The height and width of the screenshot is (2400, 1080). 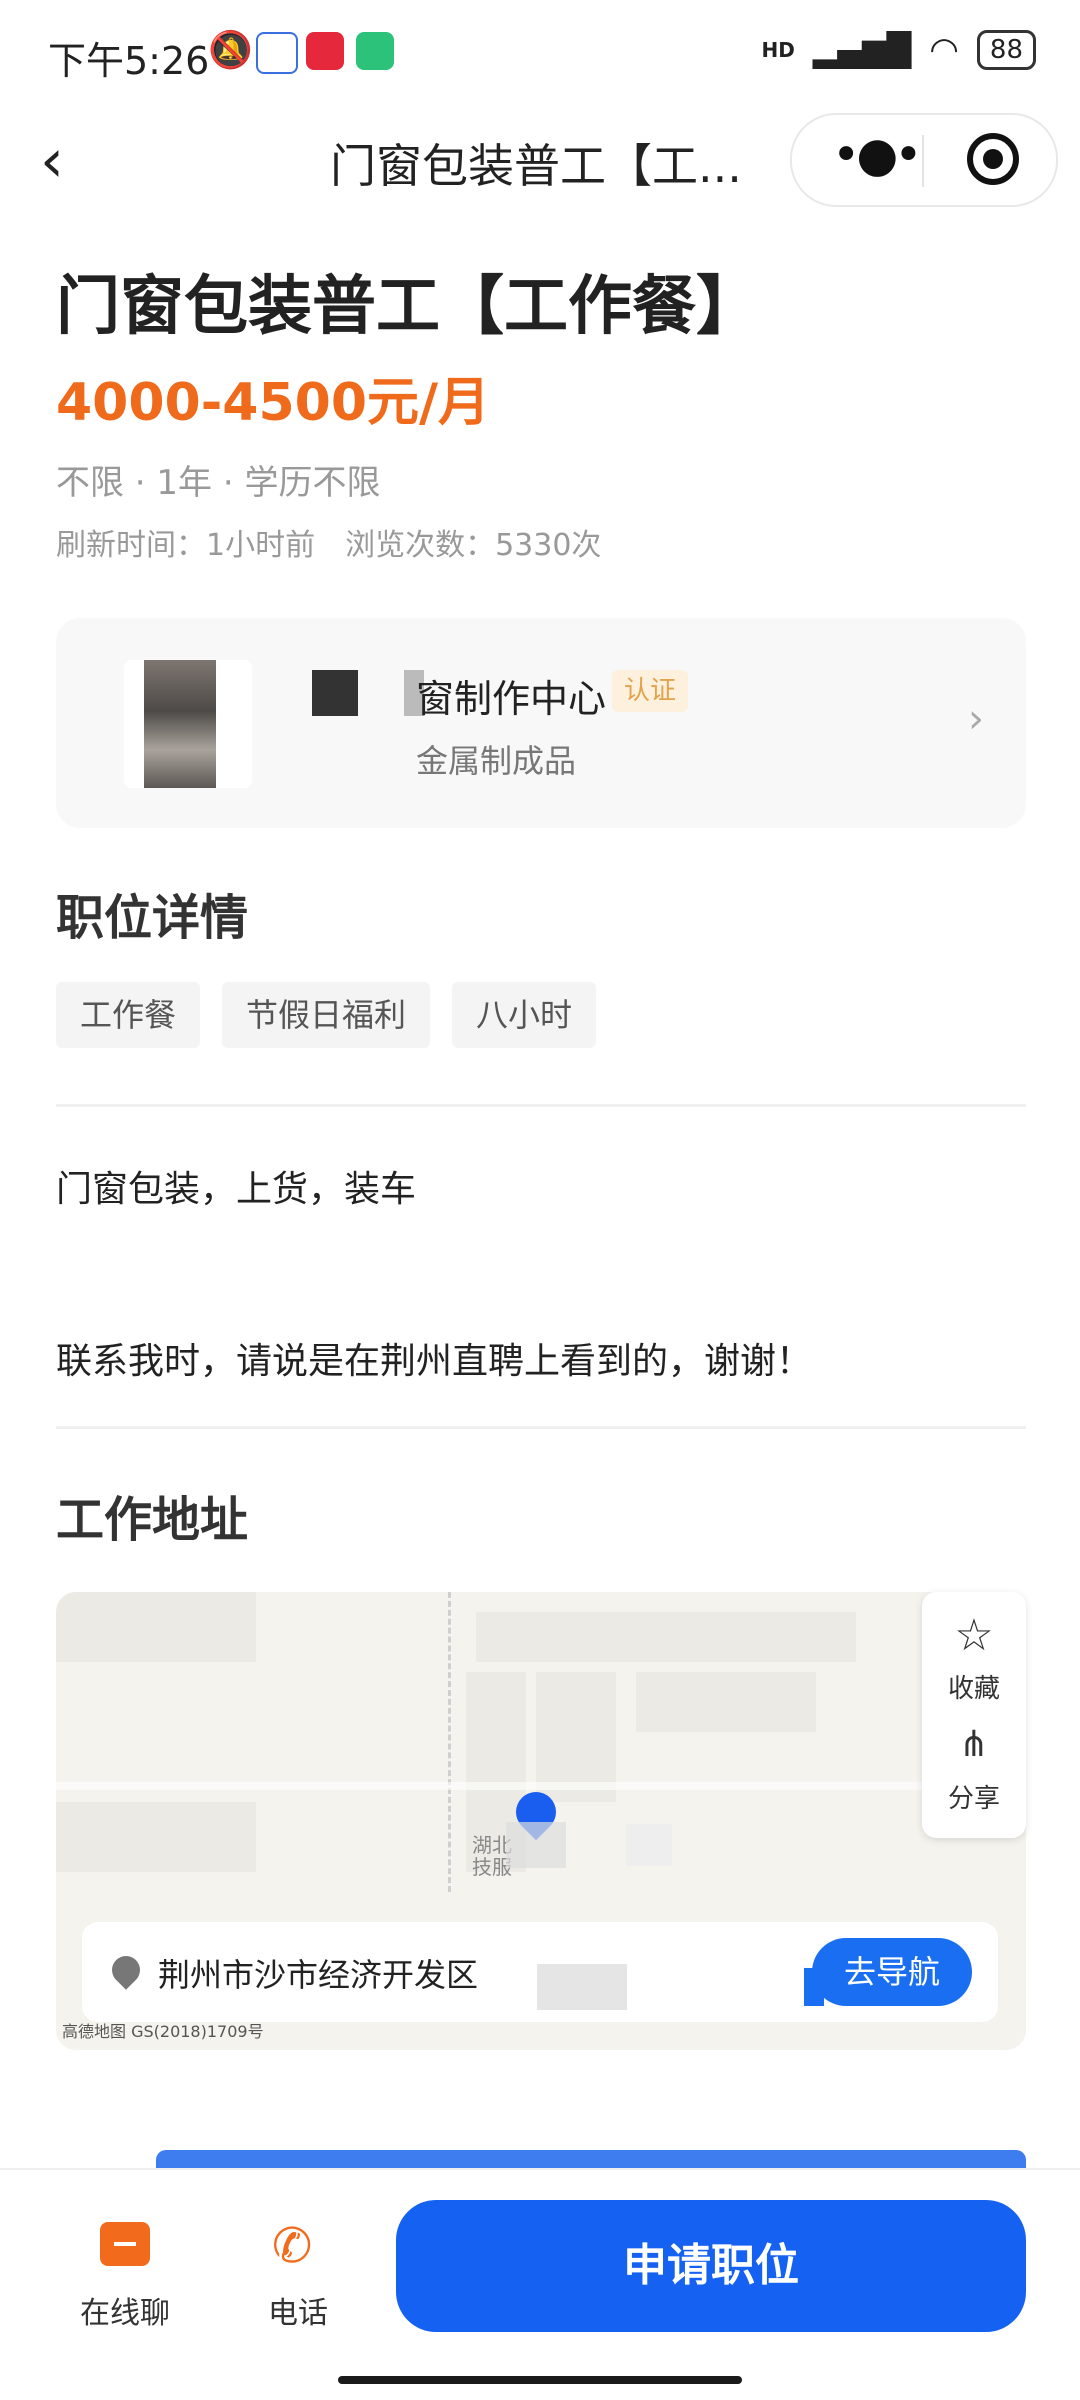 What do you see at coordinates (60, 161) in the screenshot?
I see `back-chevron-icon: ‹` at bounding box center [60, 161].